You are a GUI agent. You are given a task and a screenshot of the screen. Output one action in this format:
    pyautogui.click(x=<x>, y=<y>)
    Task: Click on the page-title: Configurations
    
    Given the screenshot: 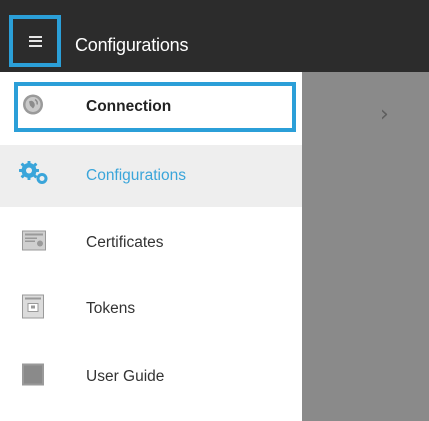 What is the action you would take?
    pyautogui.click(x=132, y=45)
    